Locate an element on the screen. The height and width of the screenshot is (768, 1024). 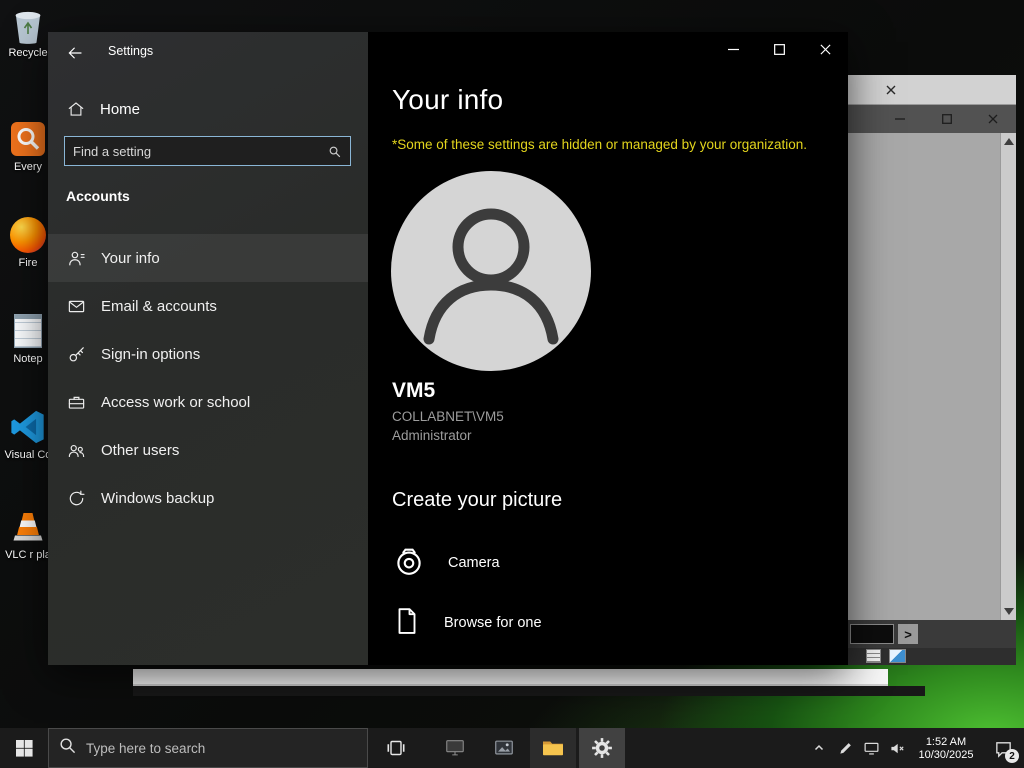
desktop-icon-label: Notep is located at coordinates (28, 359).